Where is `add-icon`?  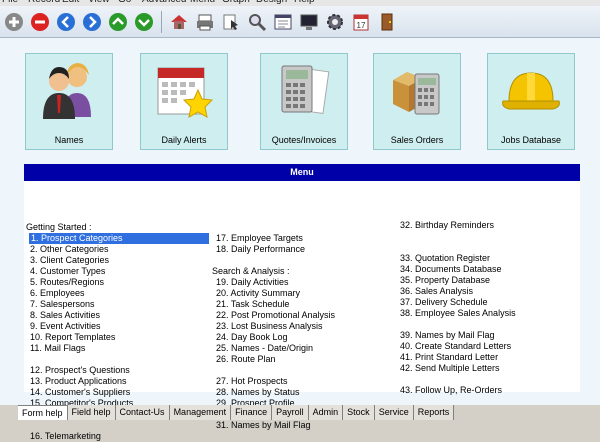
add-icon is located at coordinates (14, 22).